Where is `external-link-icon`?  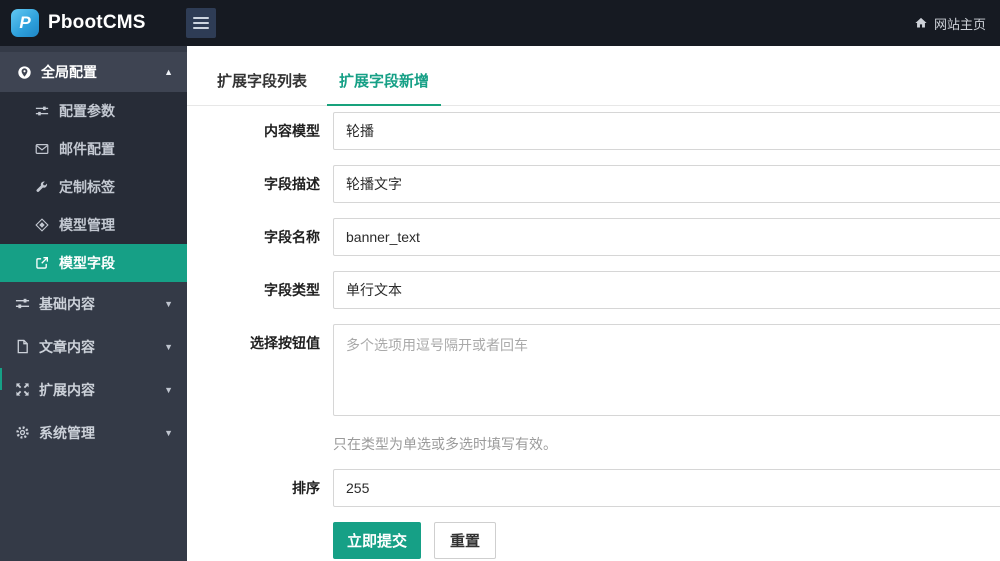 external-link-icon is located at coordinates (41, 263).